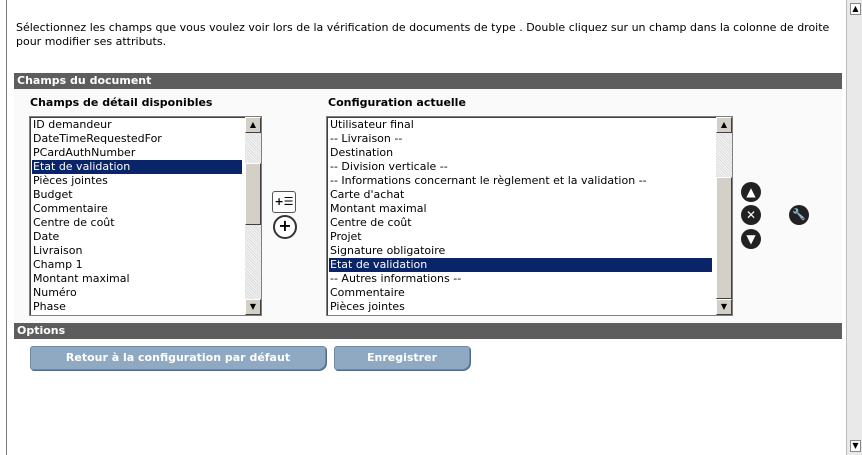  I want to click on list-item: Carte d'achat, so click(520, 195).